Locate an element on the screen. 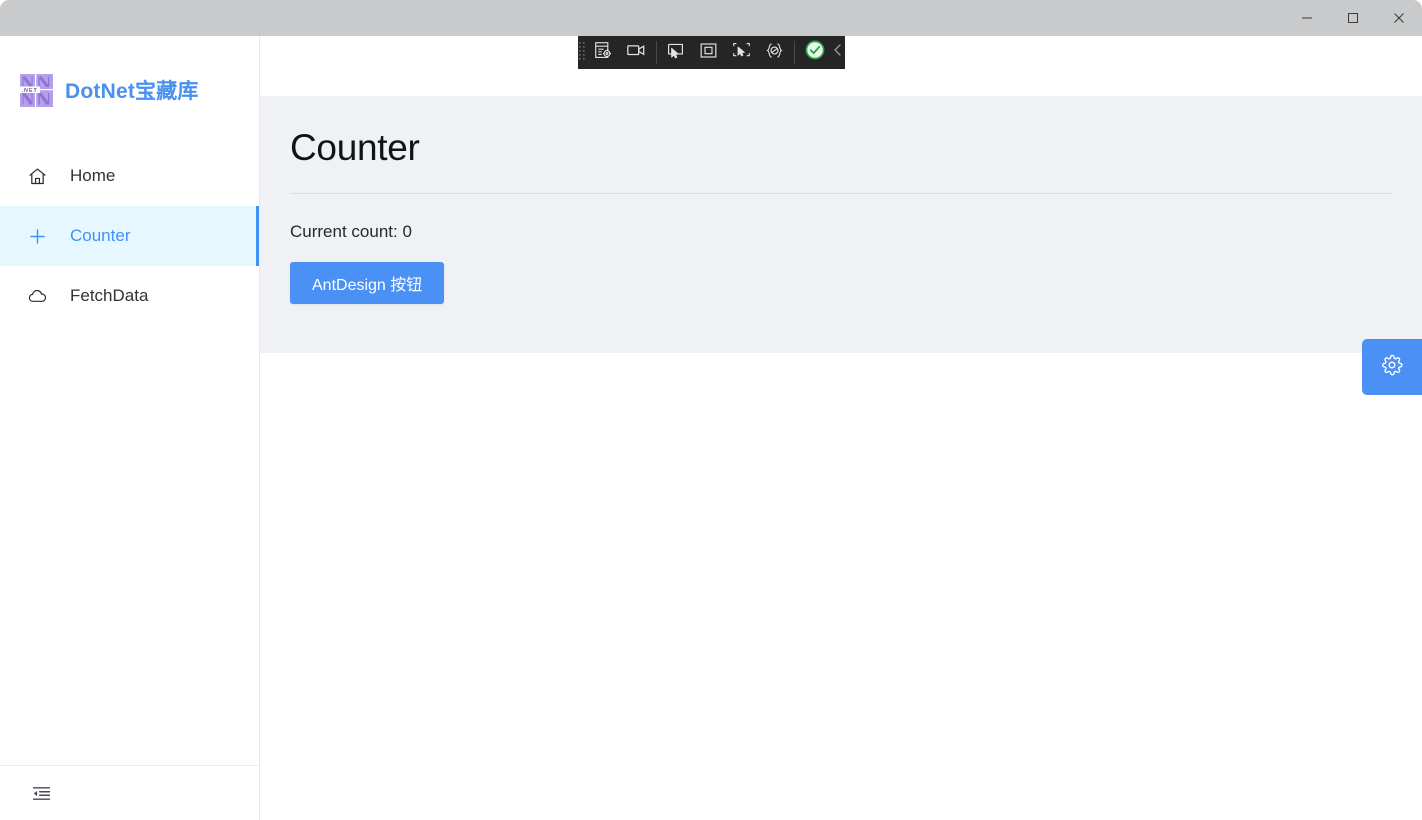 This screenshot has height=820, width=1422. title-divider is located at coordinates (841, 193).